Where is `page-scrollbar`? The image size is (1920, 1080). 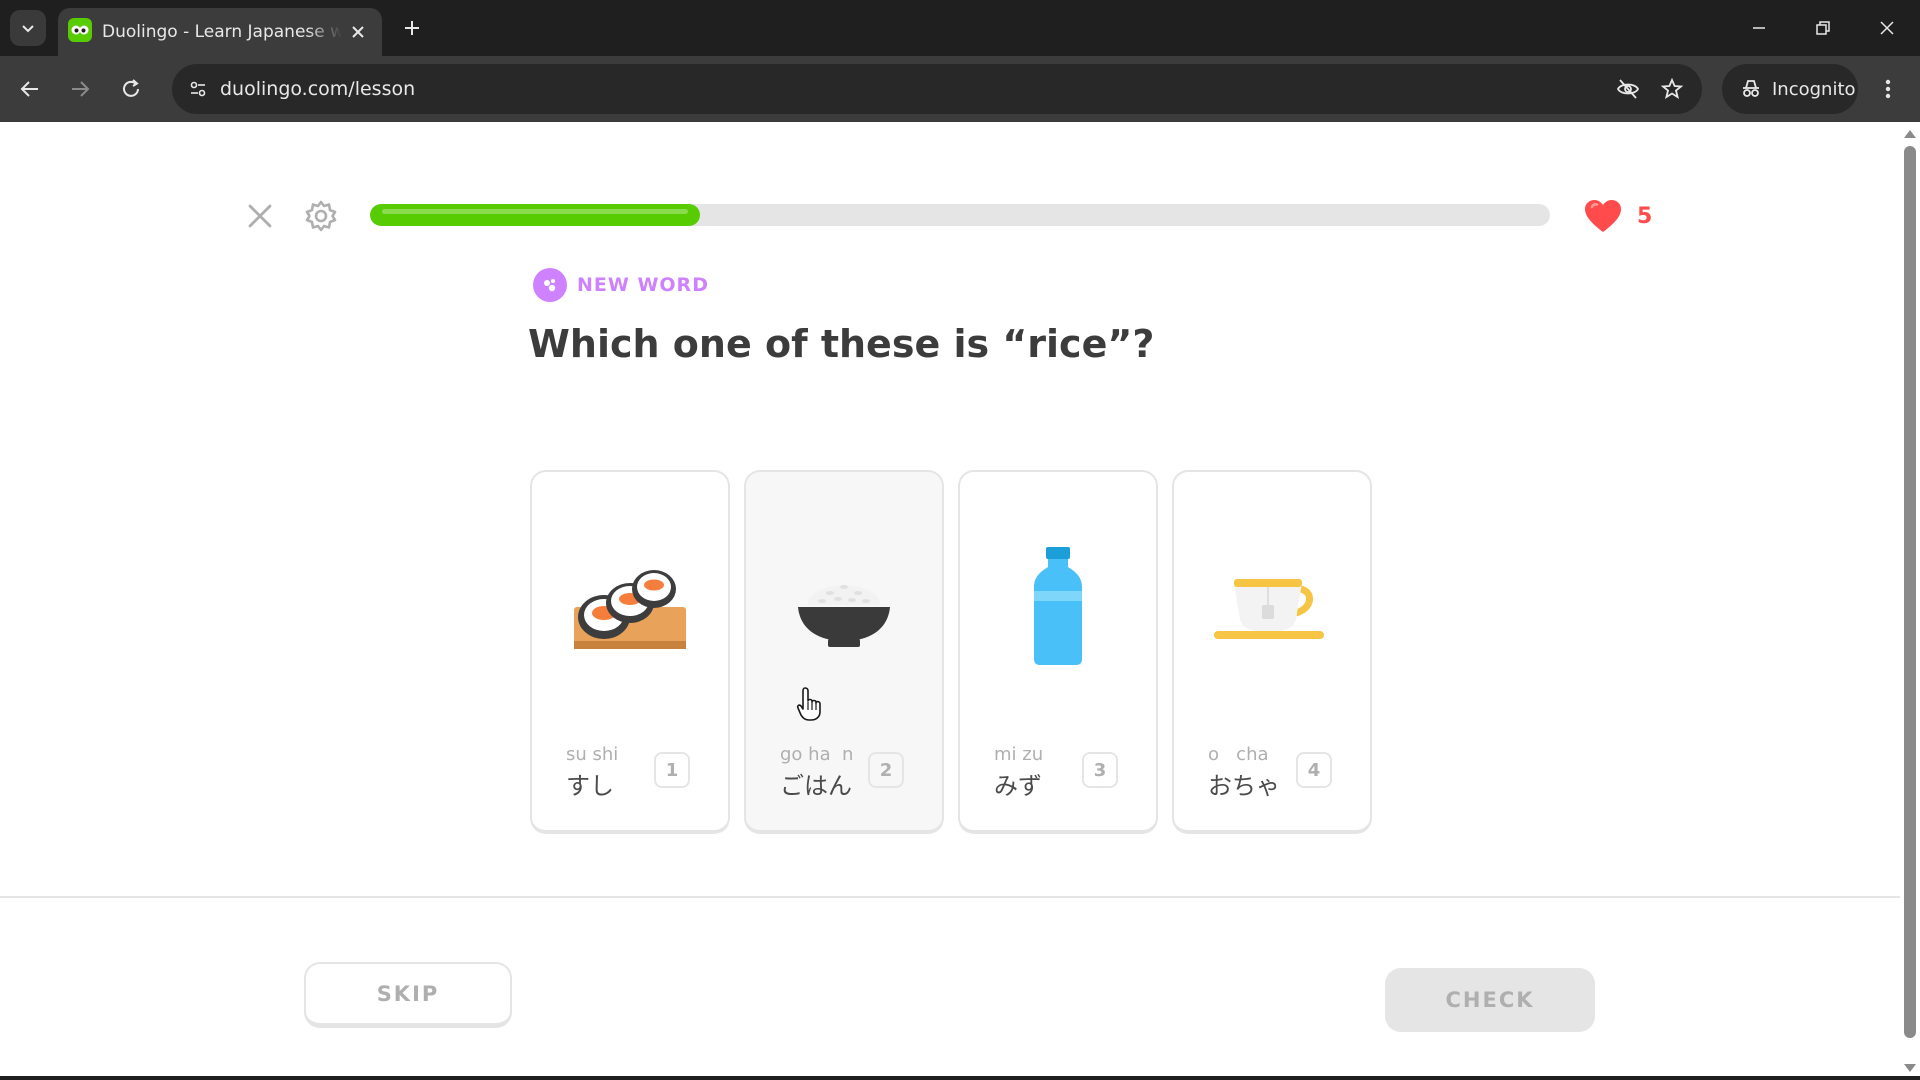
page-scrollbar is located at coordinates (1910, 601).